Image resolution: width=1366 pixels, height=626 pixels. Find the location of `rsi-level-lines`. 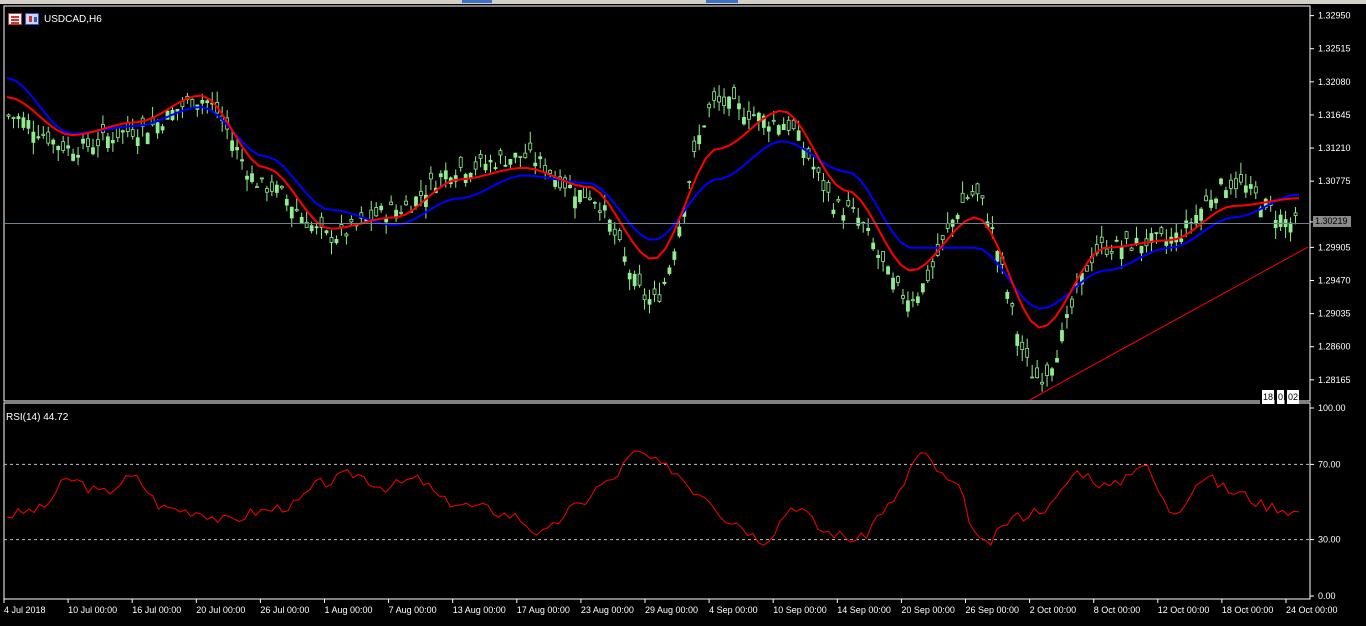

rsi-level-lines is located at coordinates (657, 502).